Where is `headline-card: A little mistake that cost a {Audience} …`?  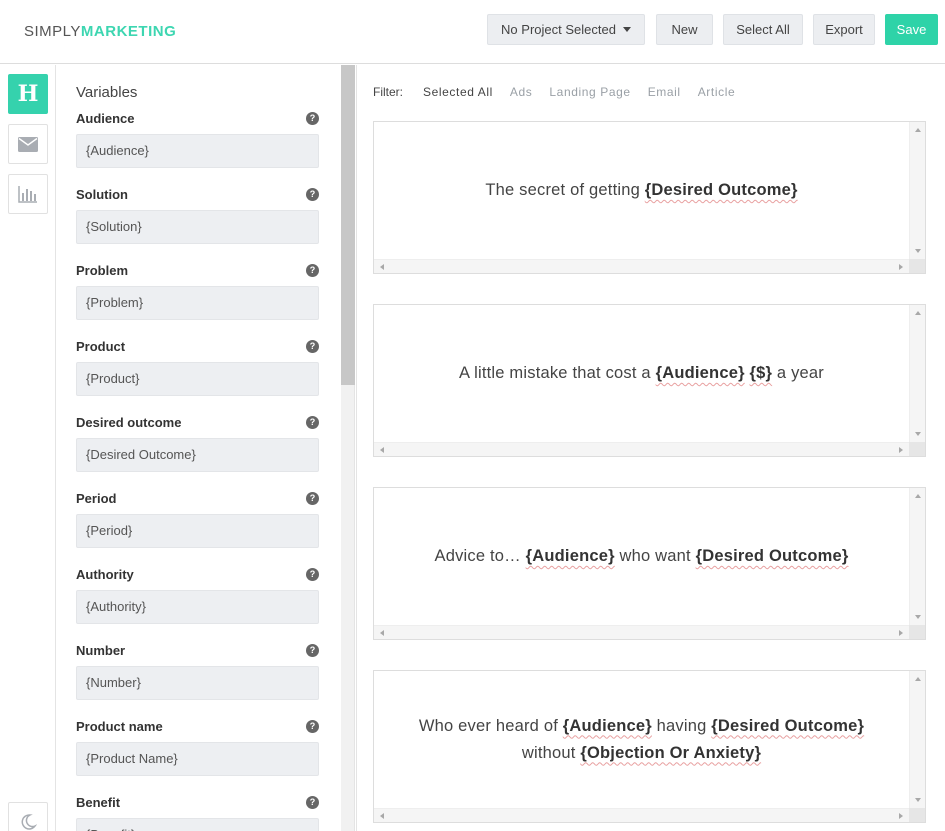 headline-card: A little mistake that cost a {Audience} … is located at coordinates (649, 380).